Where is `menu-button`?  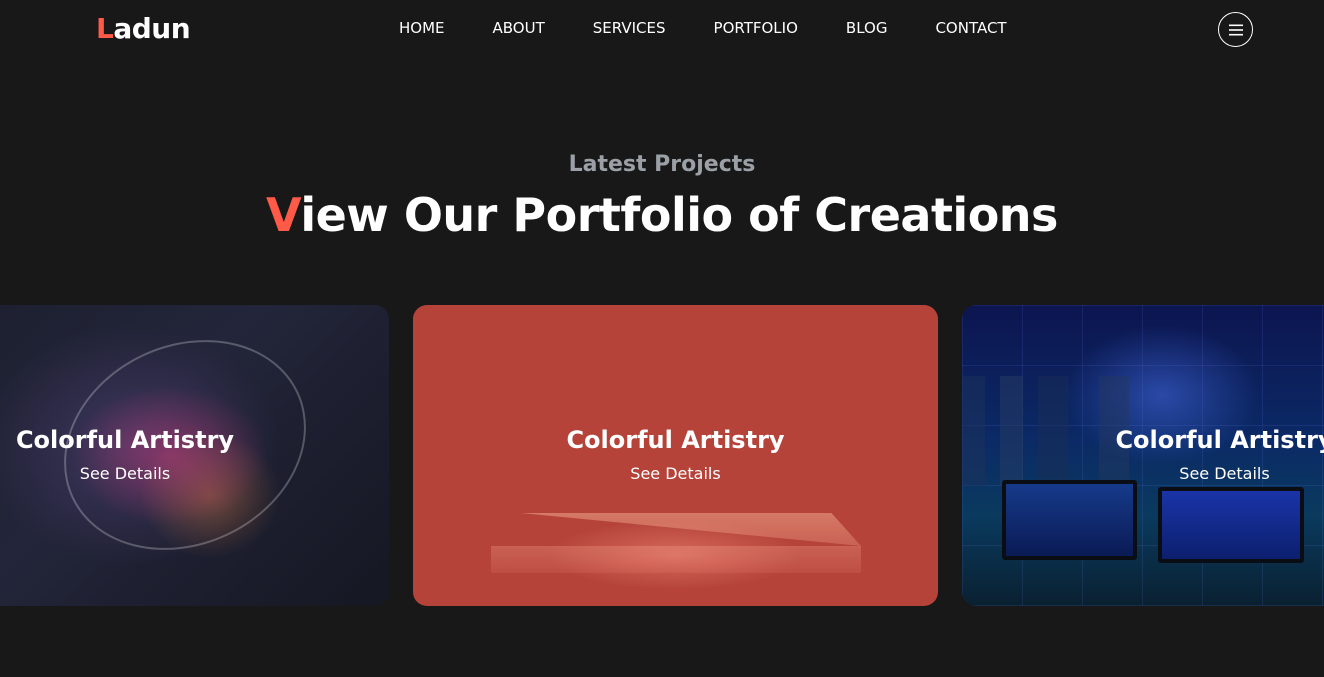 menu-button is located at coordinates (1235, 29).